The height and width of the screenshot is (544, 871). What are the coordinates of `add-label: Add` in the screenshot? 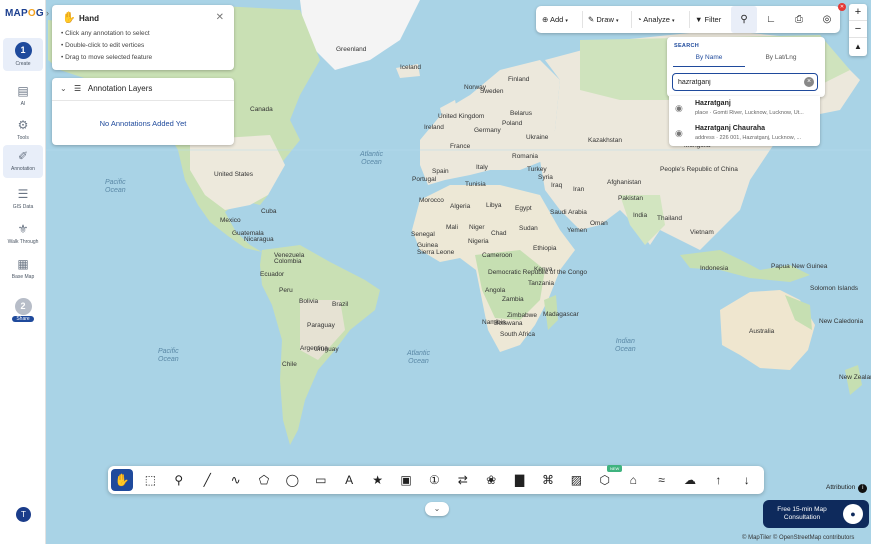 It's located at (556, 19).